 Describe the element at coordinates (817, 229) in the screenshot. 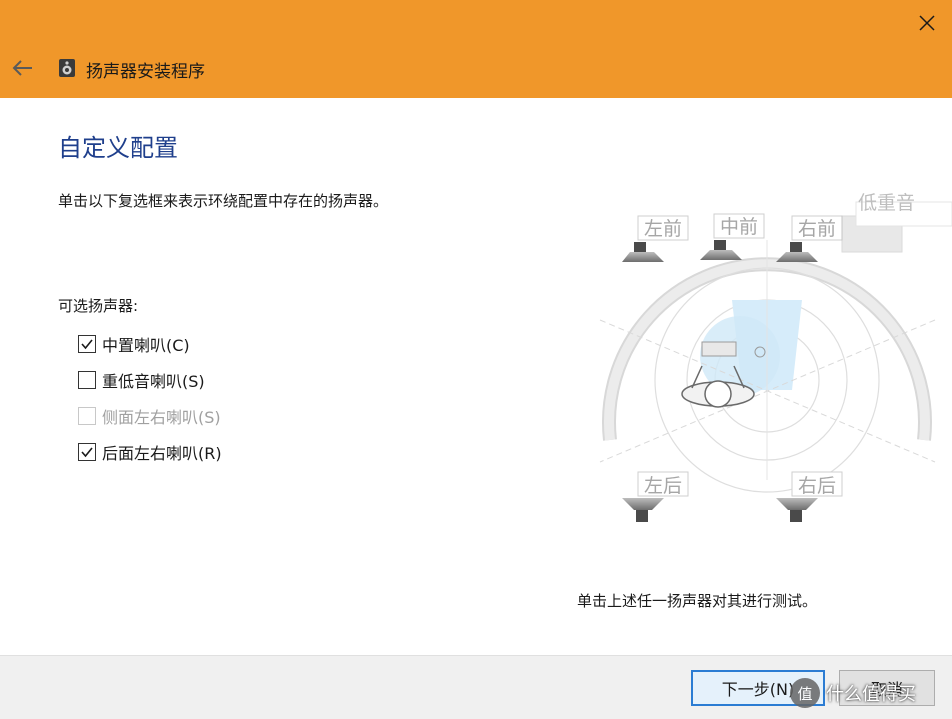

I see `svg-text: 右前` at that location.